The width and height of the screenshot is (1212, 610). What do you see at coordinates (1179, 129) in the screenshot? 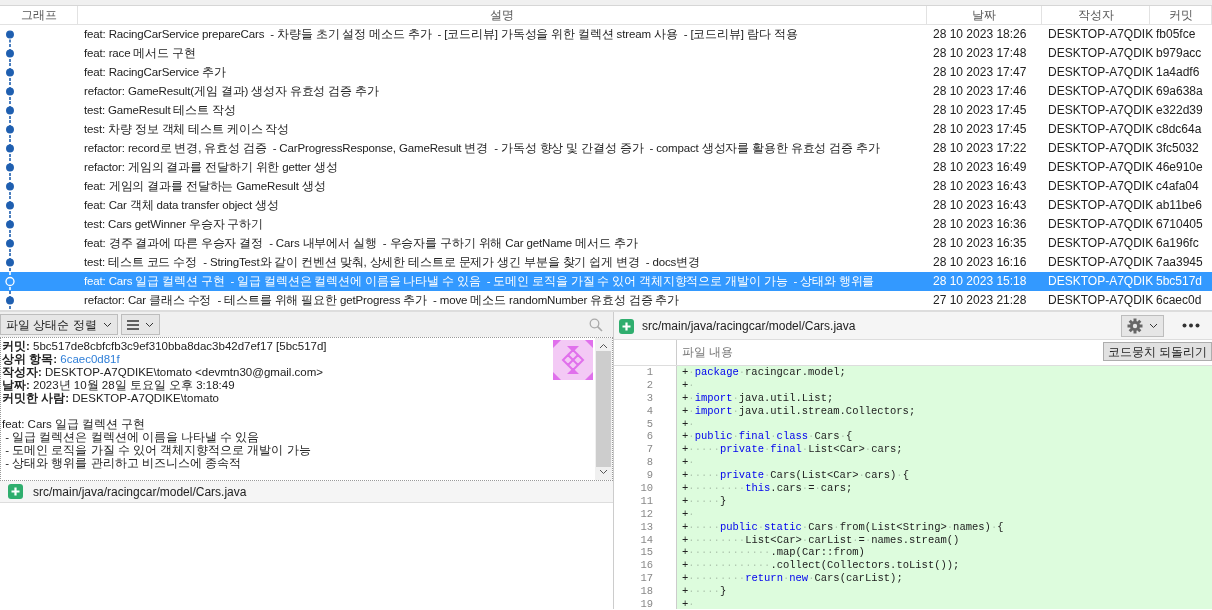
I see `commit-hash: c8dc64a` at bounding box center [1179, 129].